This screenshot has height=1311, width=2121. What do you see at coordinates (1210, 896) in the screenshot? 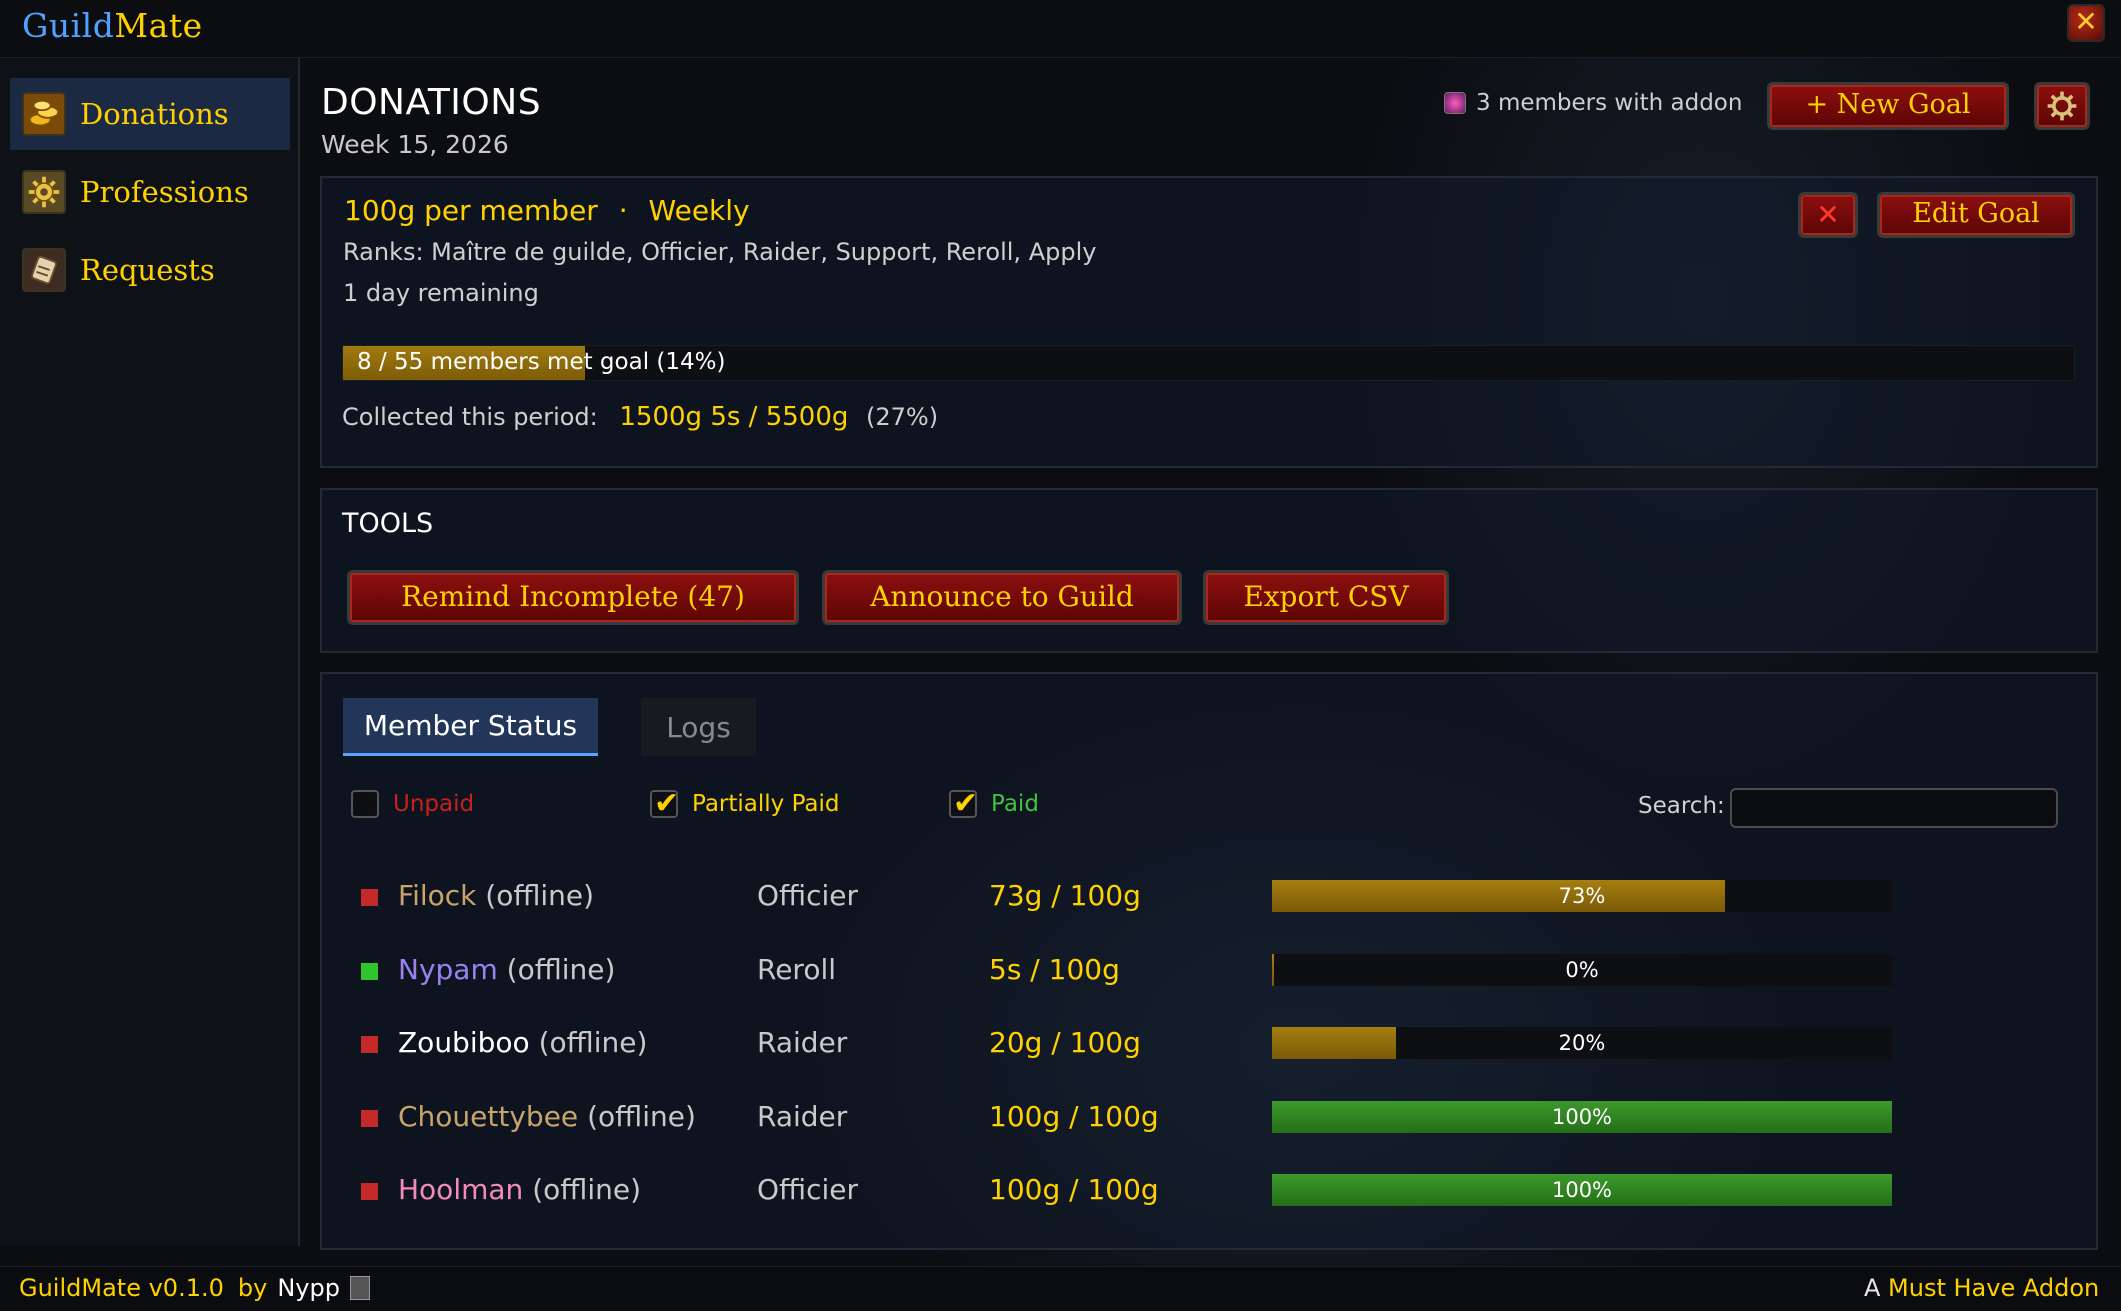
I see `table-row: Filock (offline) Officier 73g / 100g 73%` at bounding box center [1210, 896].